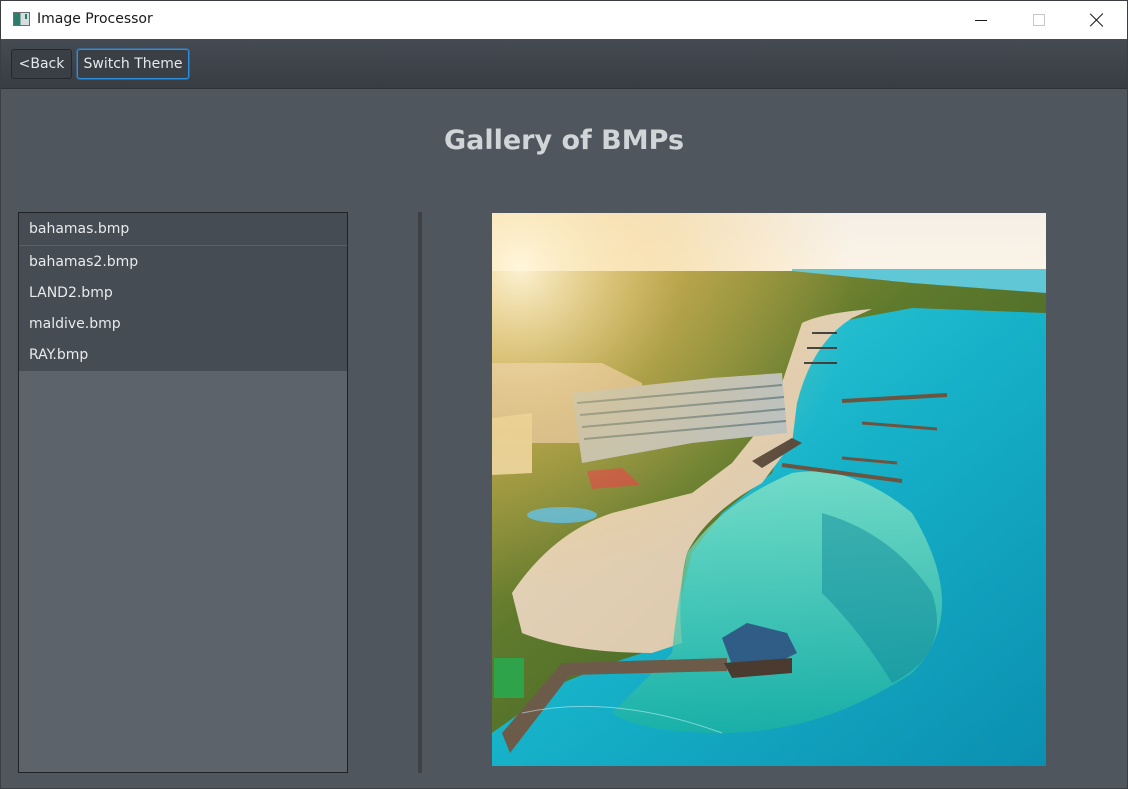  Describe the element at coordinates (21, 19) in the screenshot. I see `app-icon` at that location.